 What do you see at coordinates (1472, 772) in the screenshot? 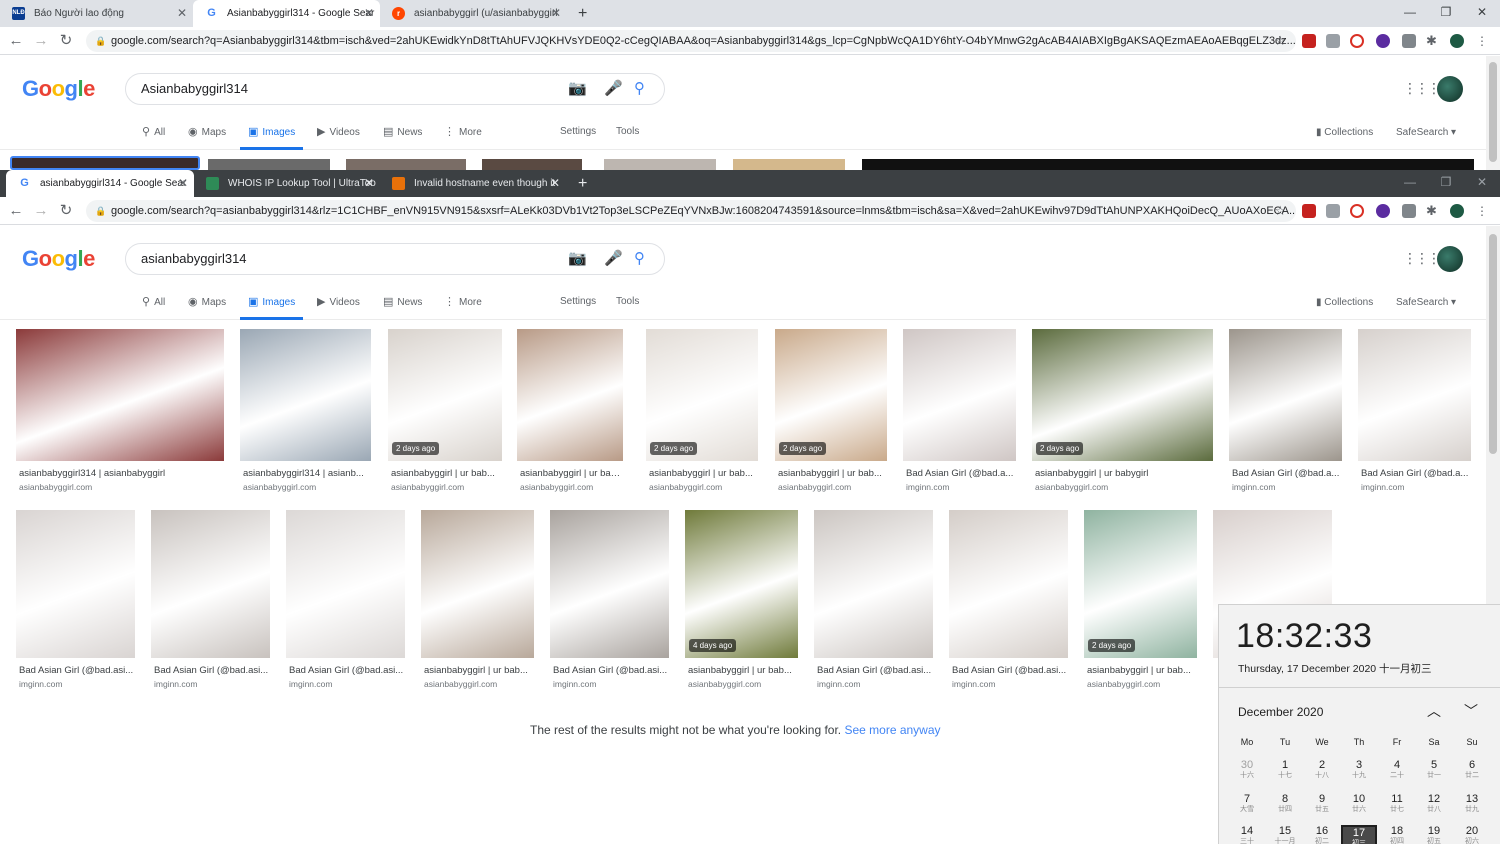
I see `calendar-day: 6 廿二` at bounding box center [1472, 772].